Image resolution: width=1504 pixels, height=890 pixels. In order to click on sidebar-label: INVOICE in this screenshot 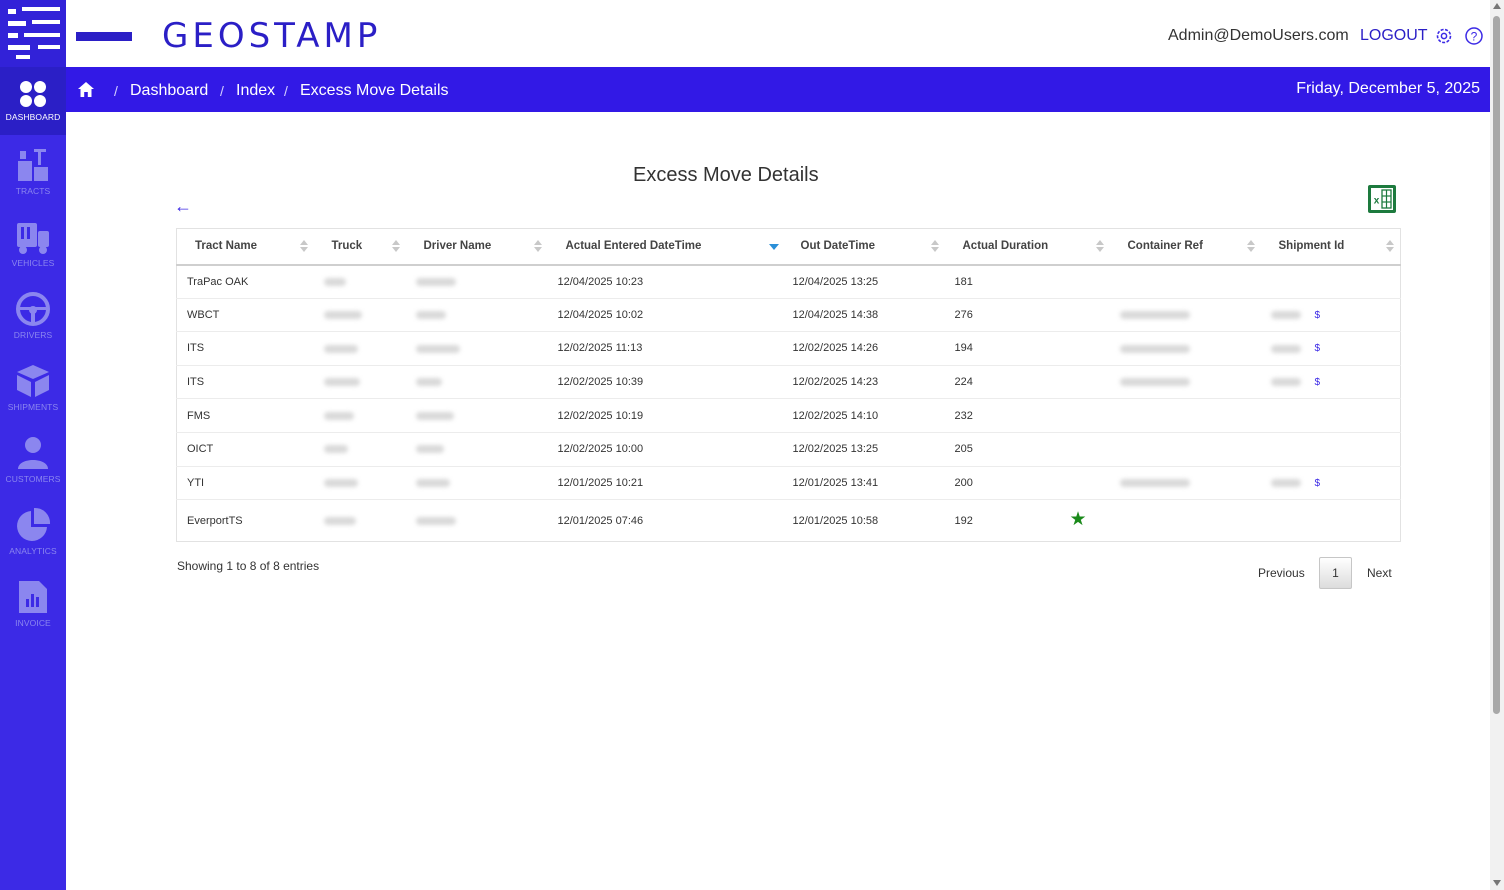, I will do `click(33, 623)`.